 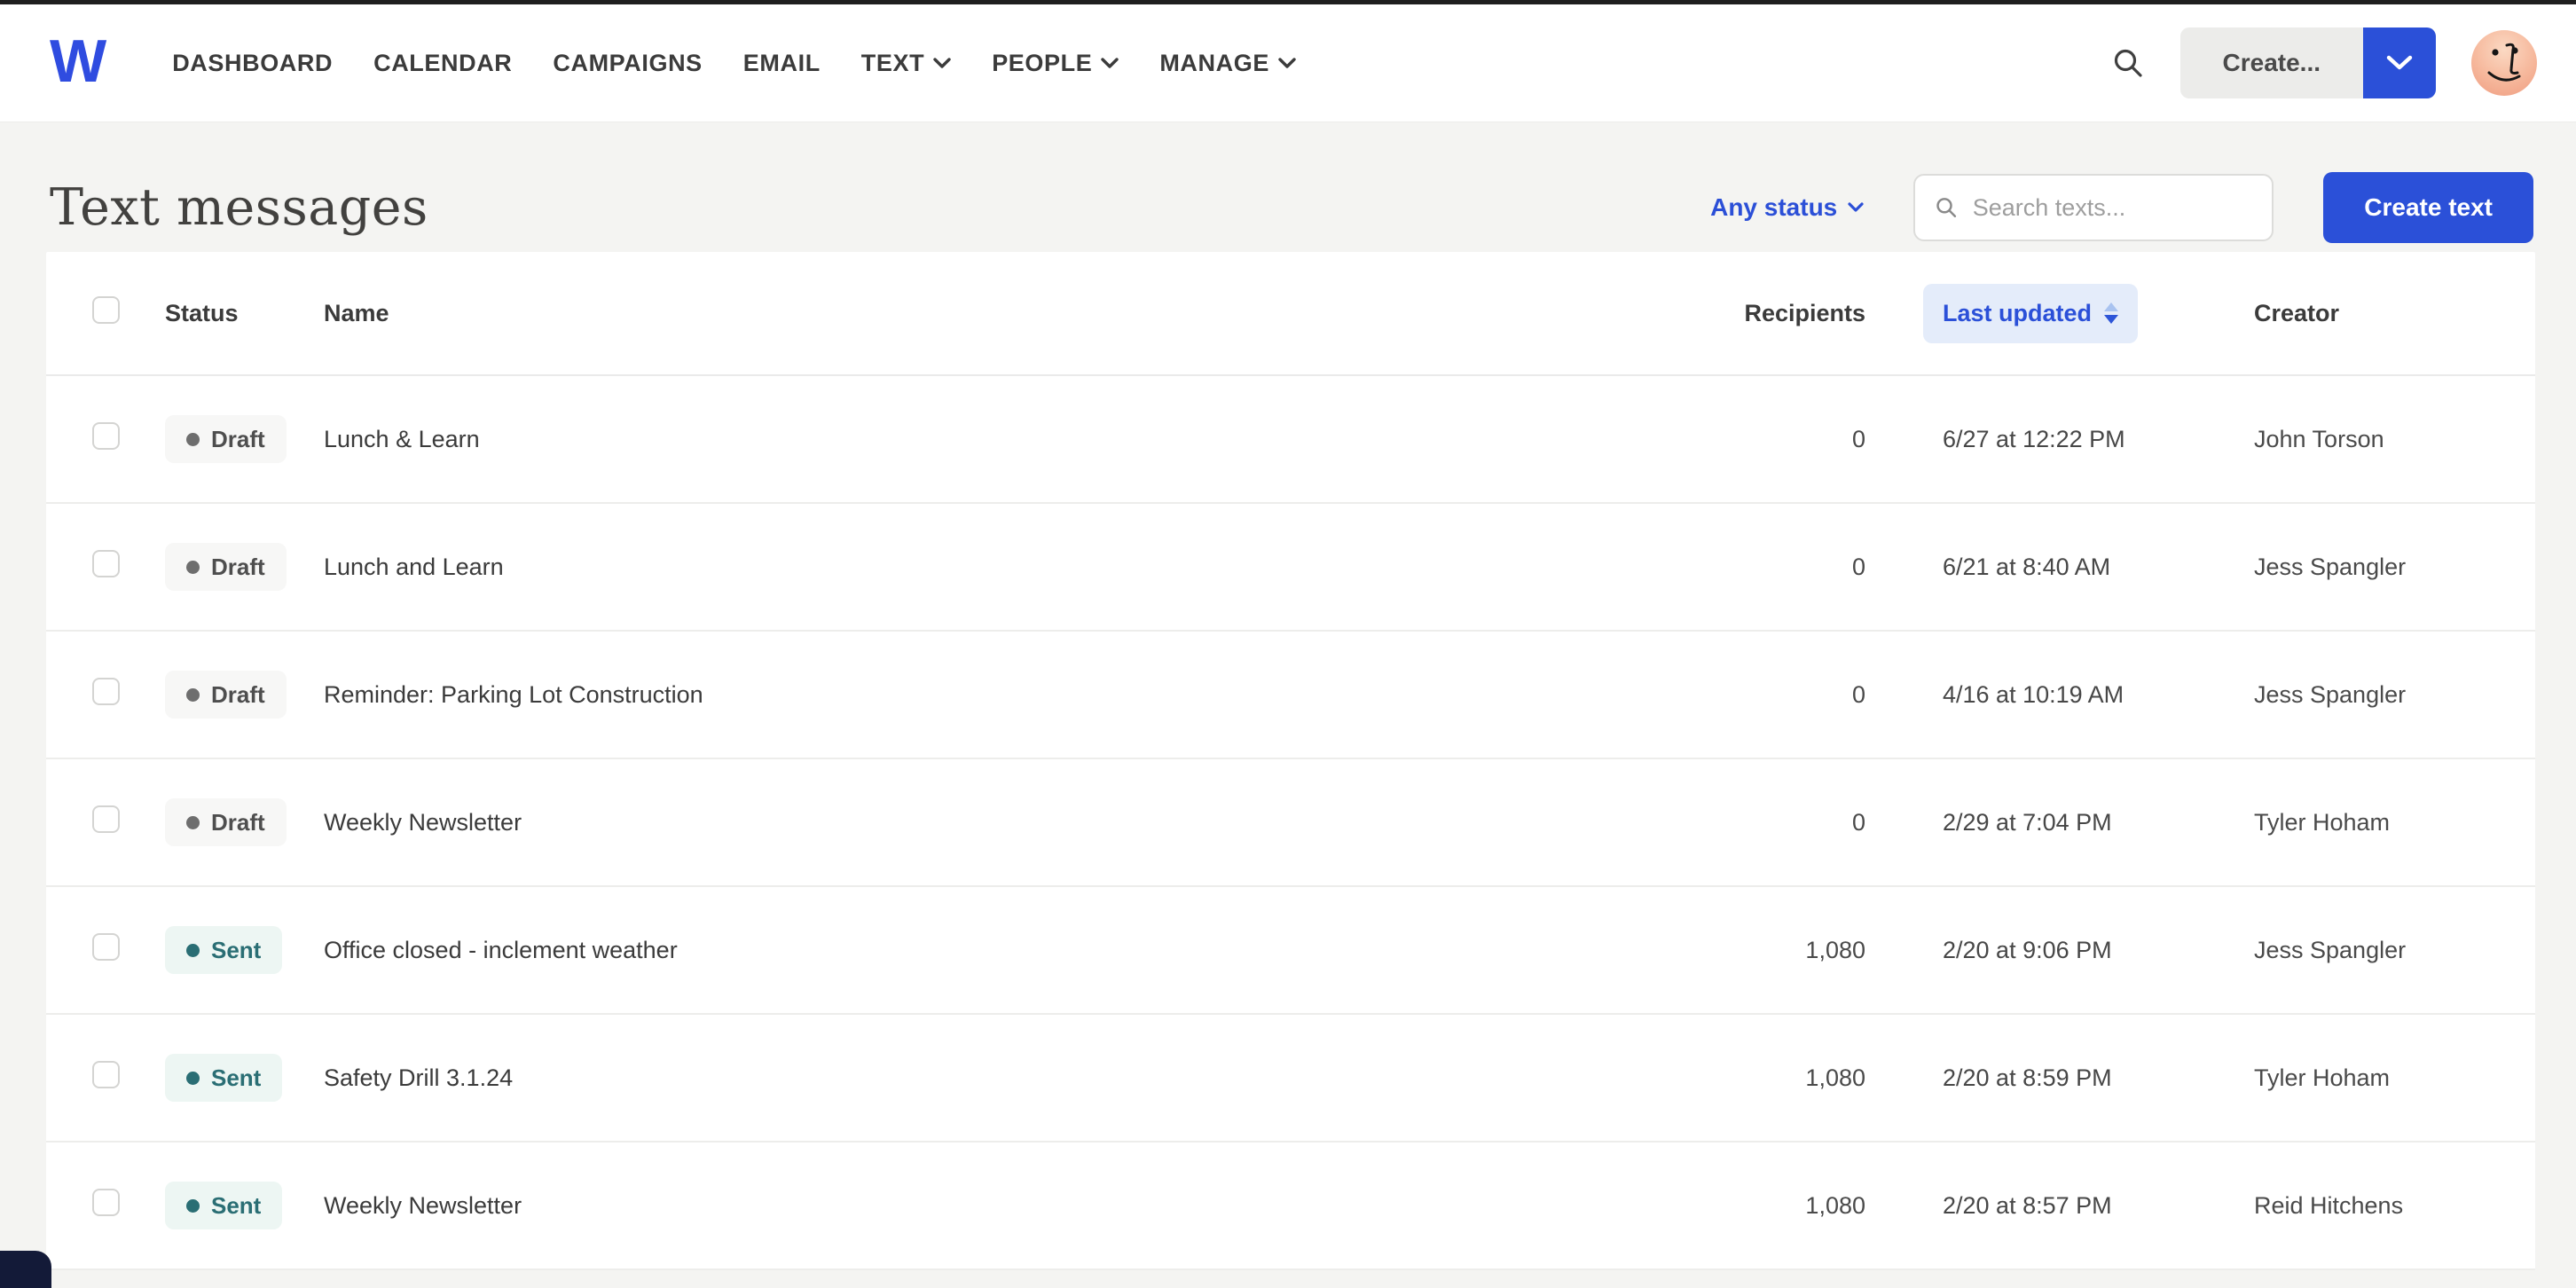 I want to click on column-header-recipients: Recipients, so click(x=1794, y=313).